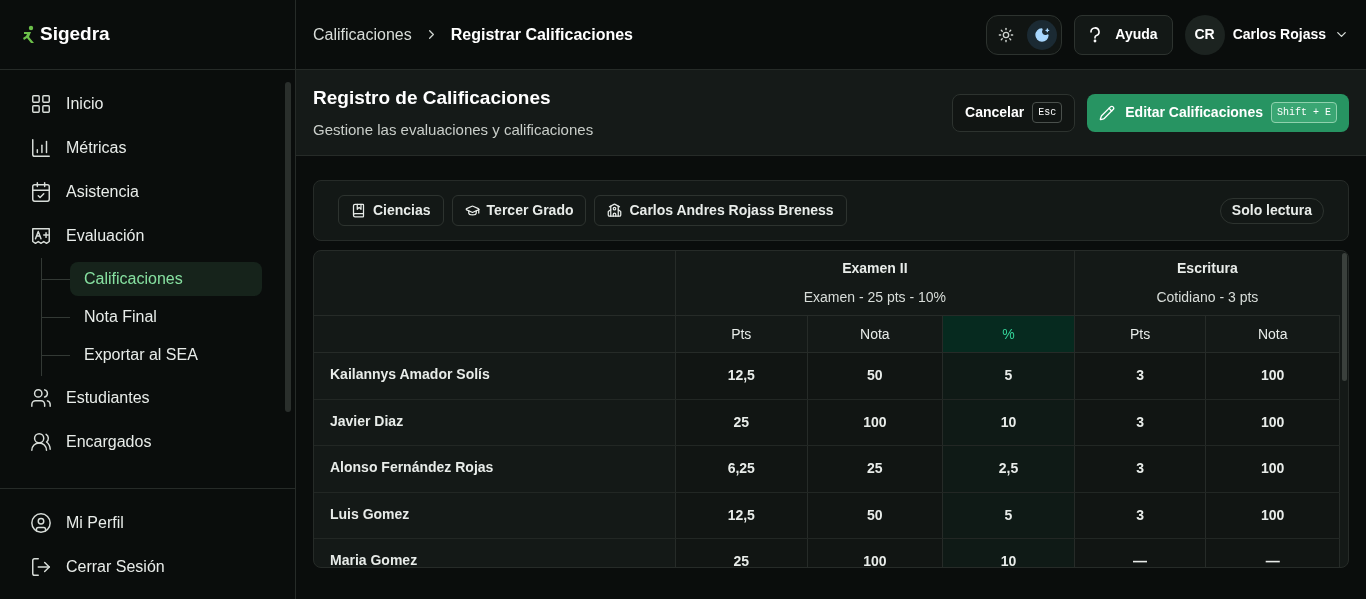 The width and height of the screenshot is (1366, 599). Describe the element at coordinates (41, 442) in the screenshot. I see `group-icon` at that location.